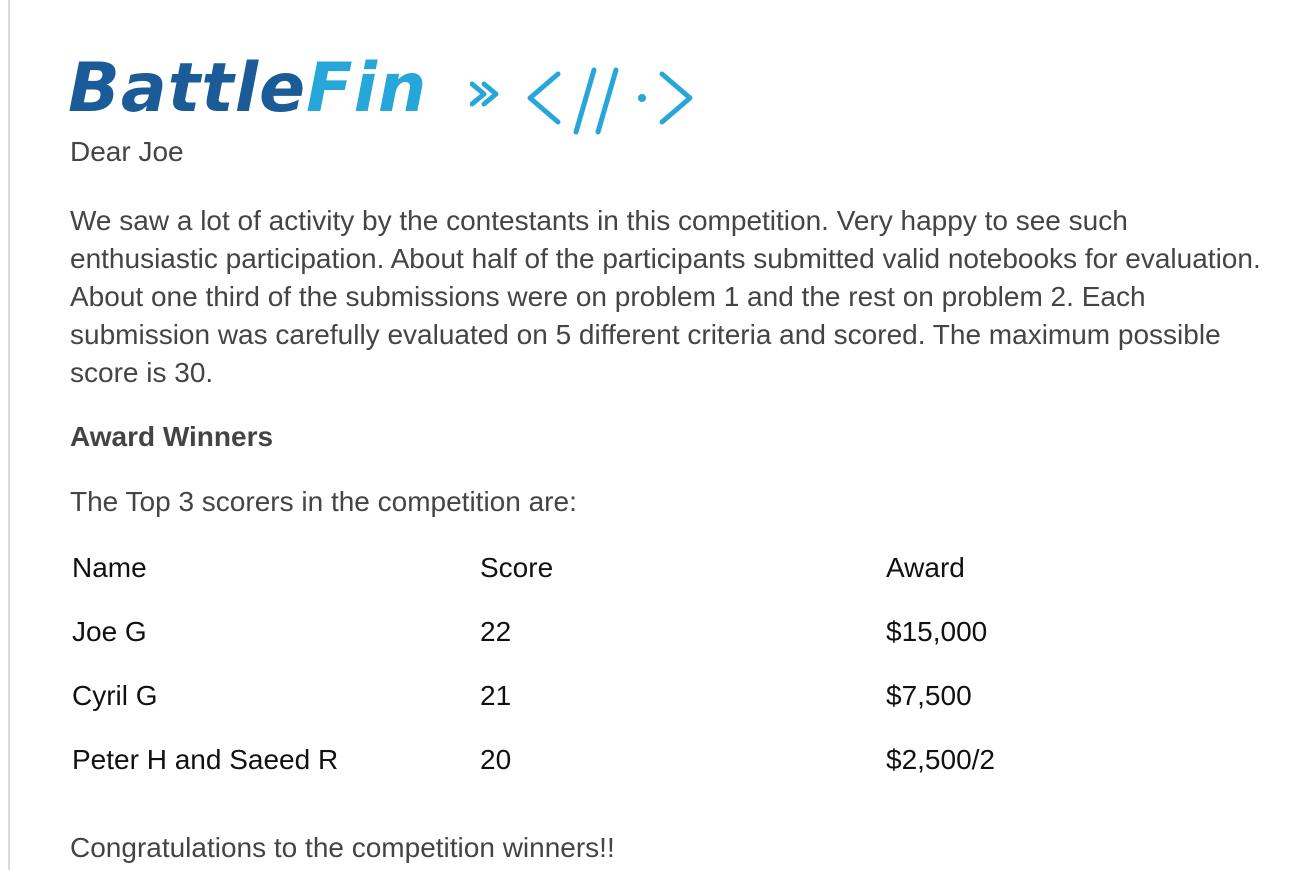 Image resolution: width=1298 pixels, height=870 pixels. I want to click on left-border, so click(9, 435).